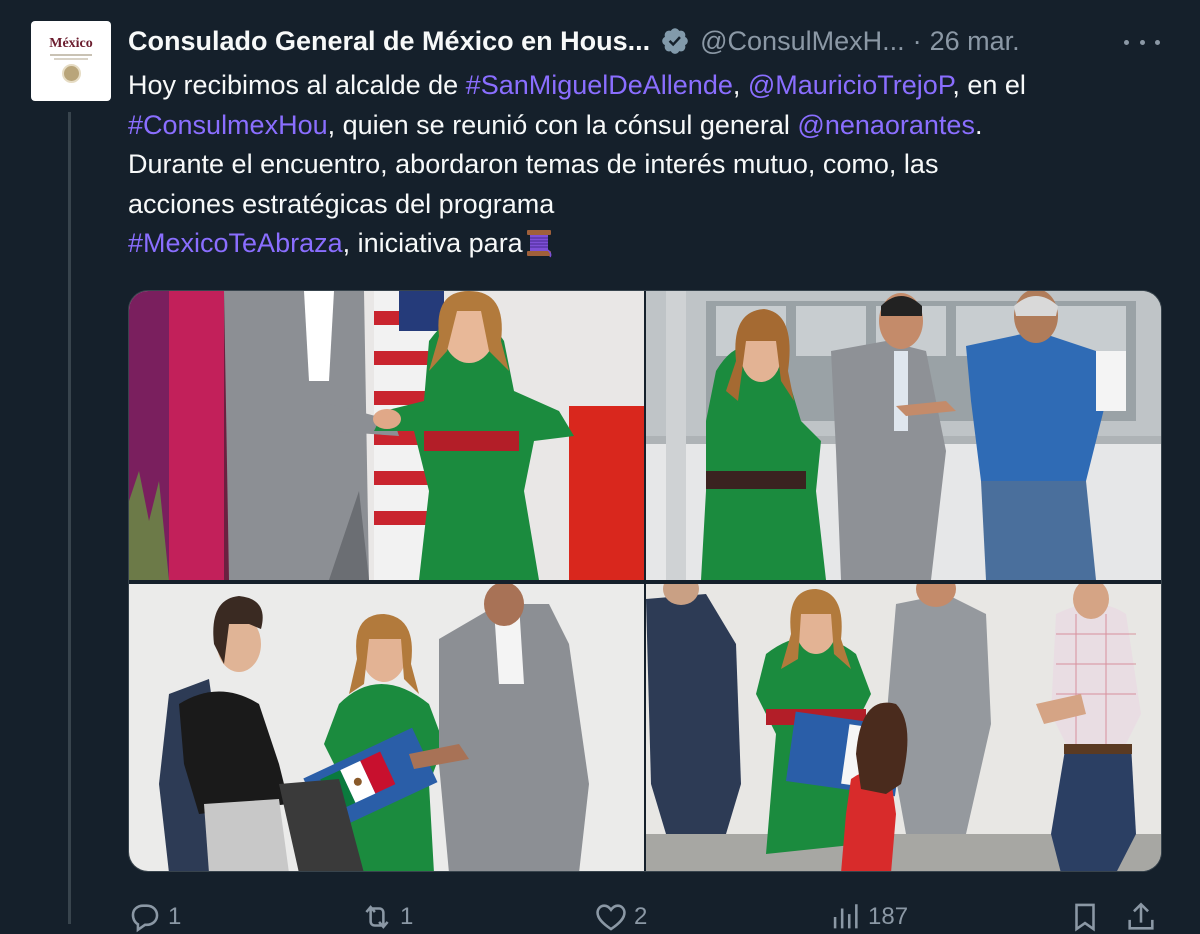  What do you see at coordinates (71, 73) in the screenshot?
I see `seal-icon` at bounding box center [71, 73].